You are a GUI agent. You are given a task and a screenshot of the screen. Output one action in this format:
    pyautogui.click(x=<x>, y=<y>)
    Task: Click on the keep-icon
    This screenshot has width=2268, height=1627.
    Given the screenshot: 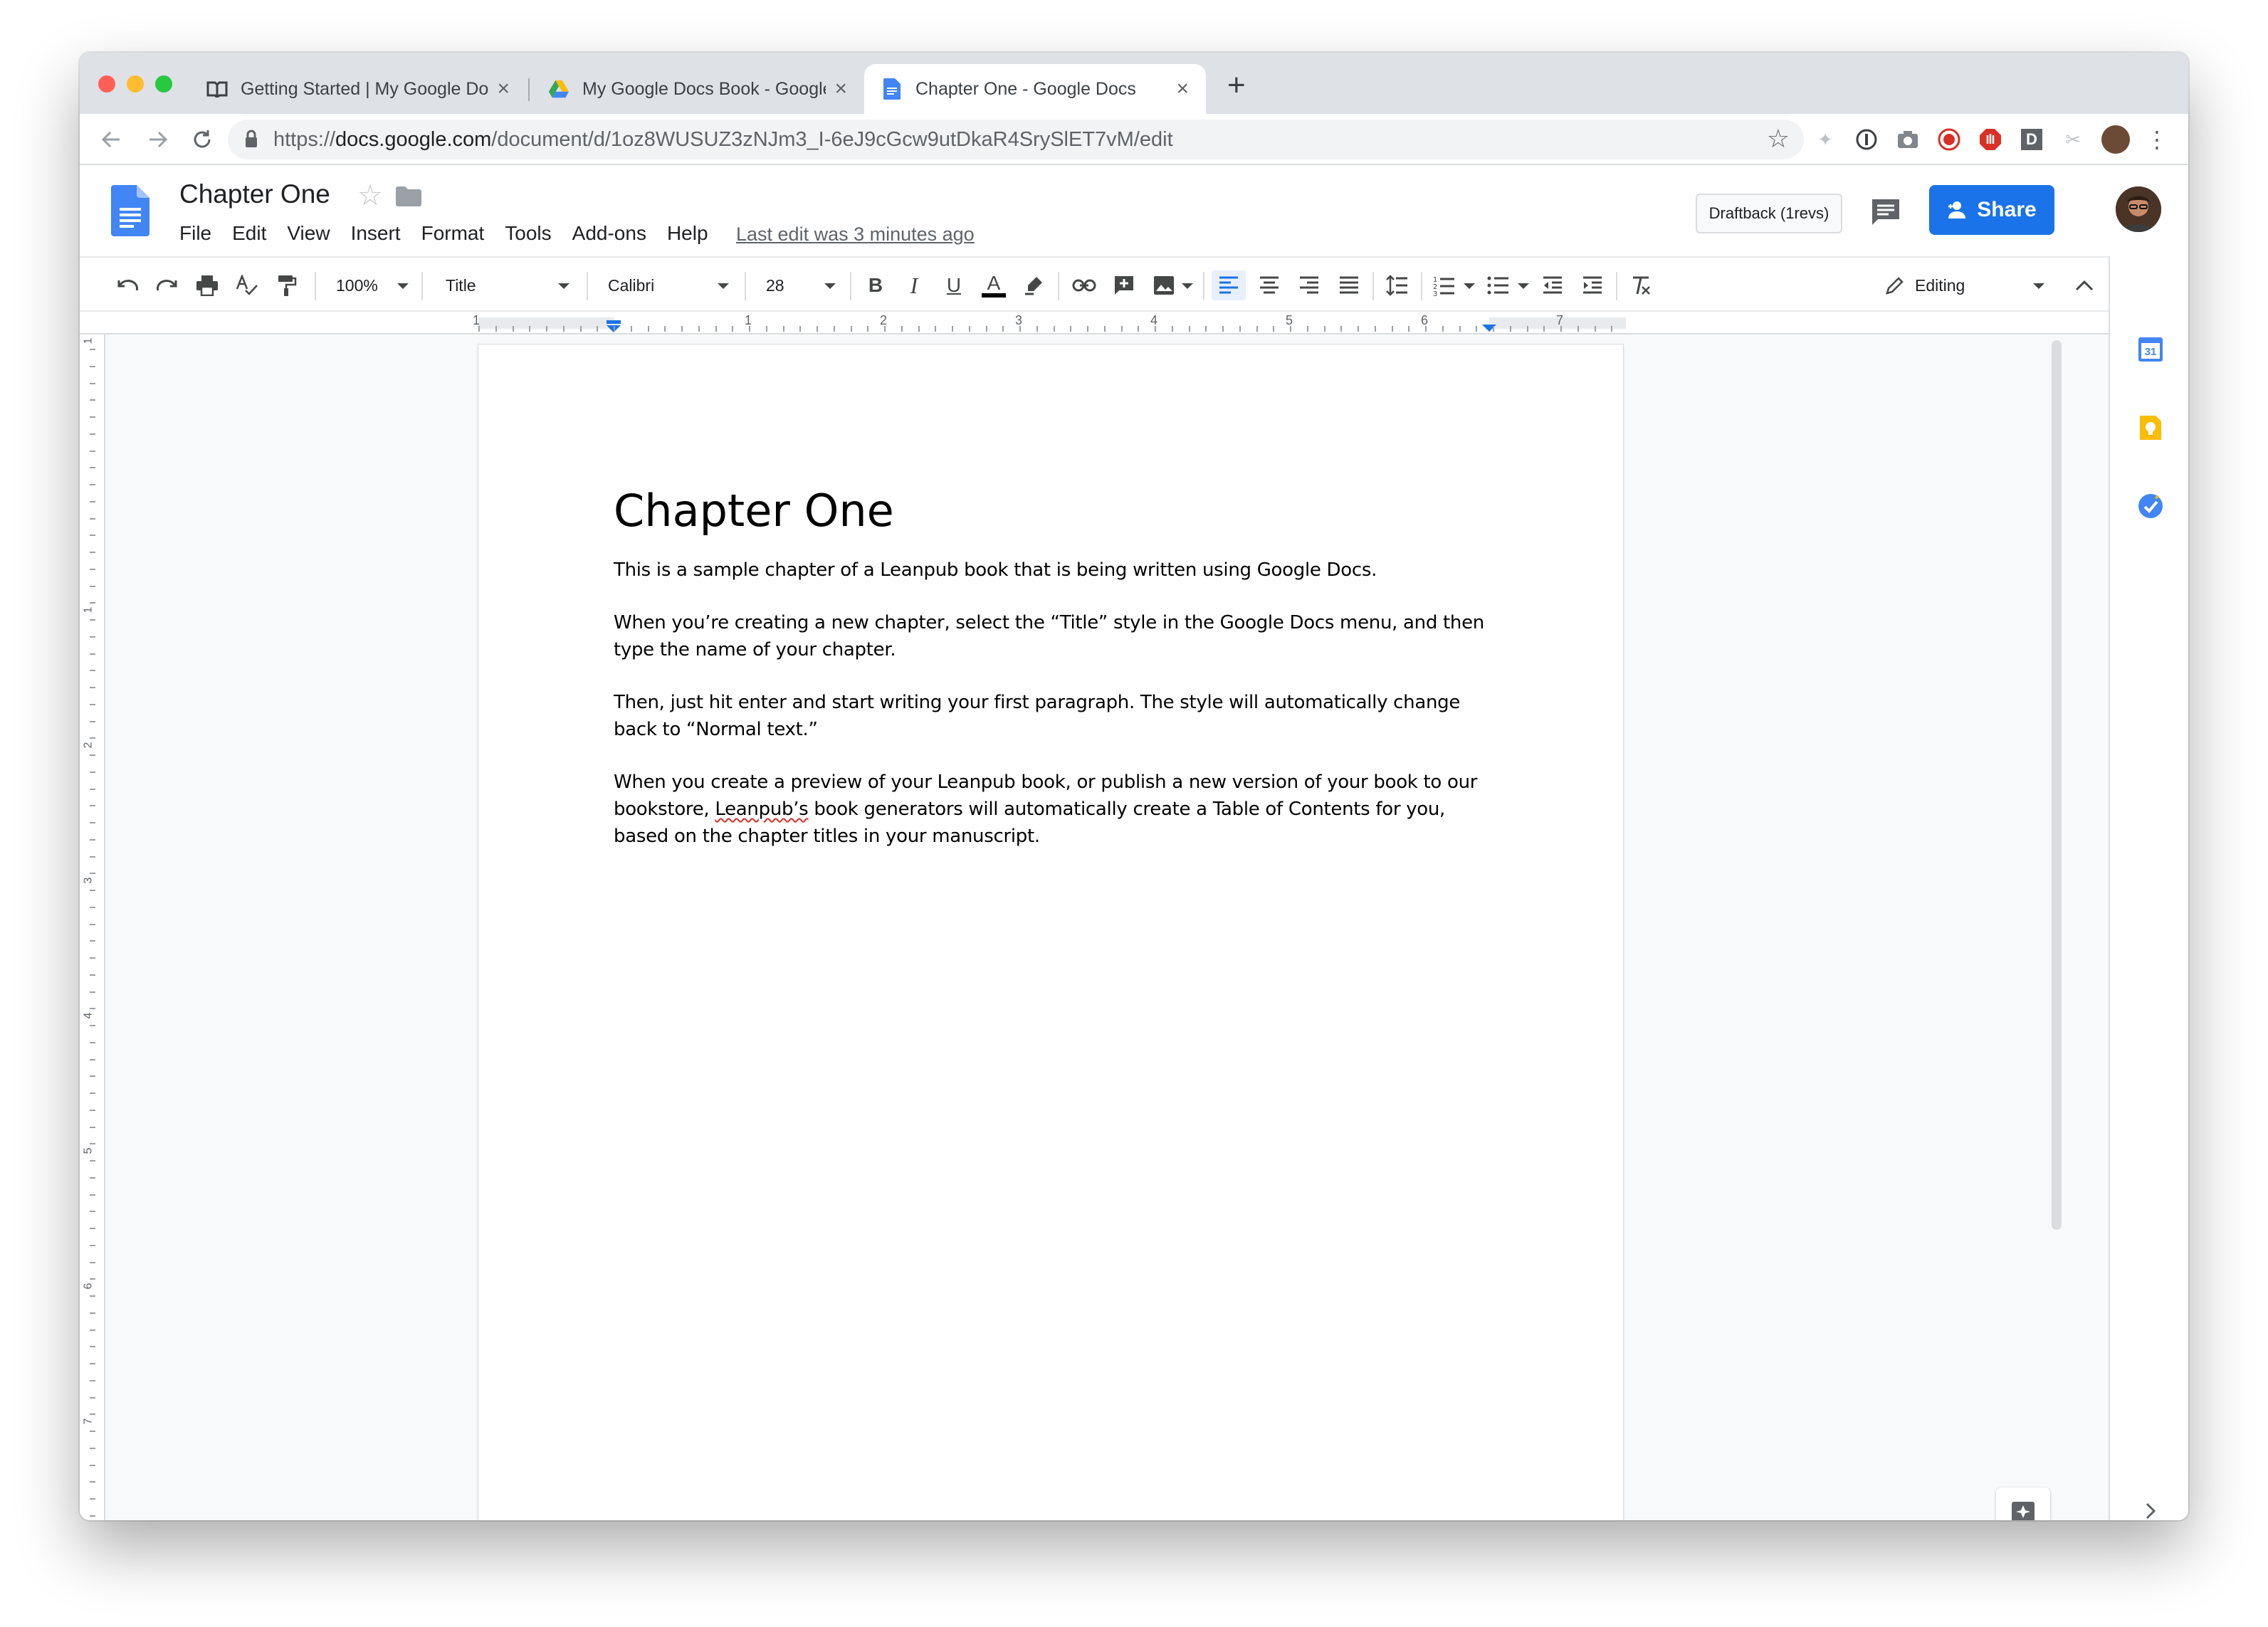 What is the action you would take?
    pyautogui.click(x=2150, y=427)
    